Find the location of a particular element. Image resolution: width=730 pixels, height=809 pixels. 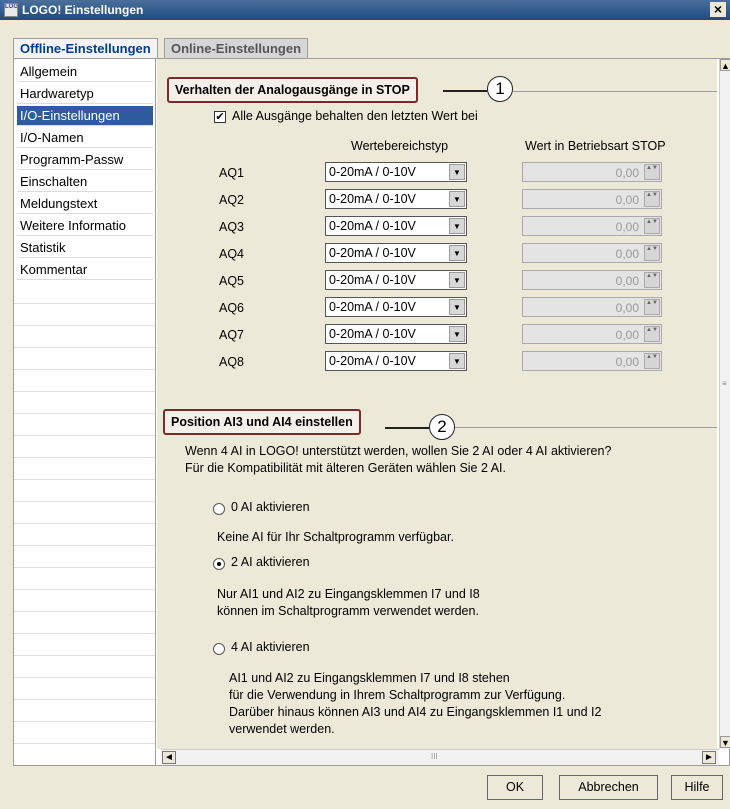

scroll-right-icon: ► is located at coordinates (709, 757).